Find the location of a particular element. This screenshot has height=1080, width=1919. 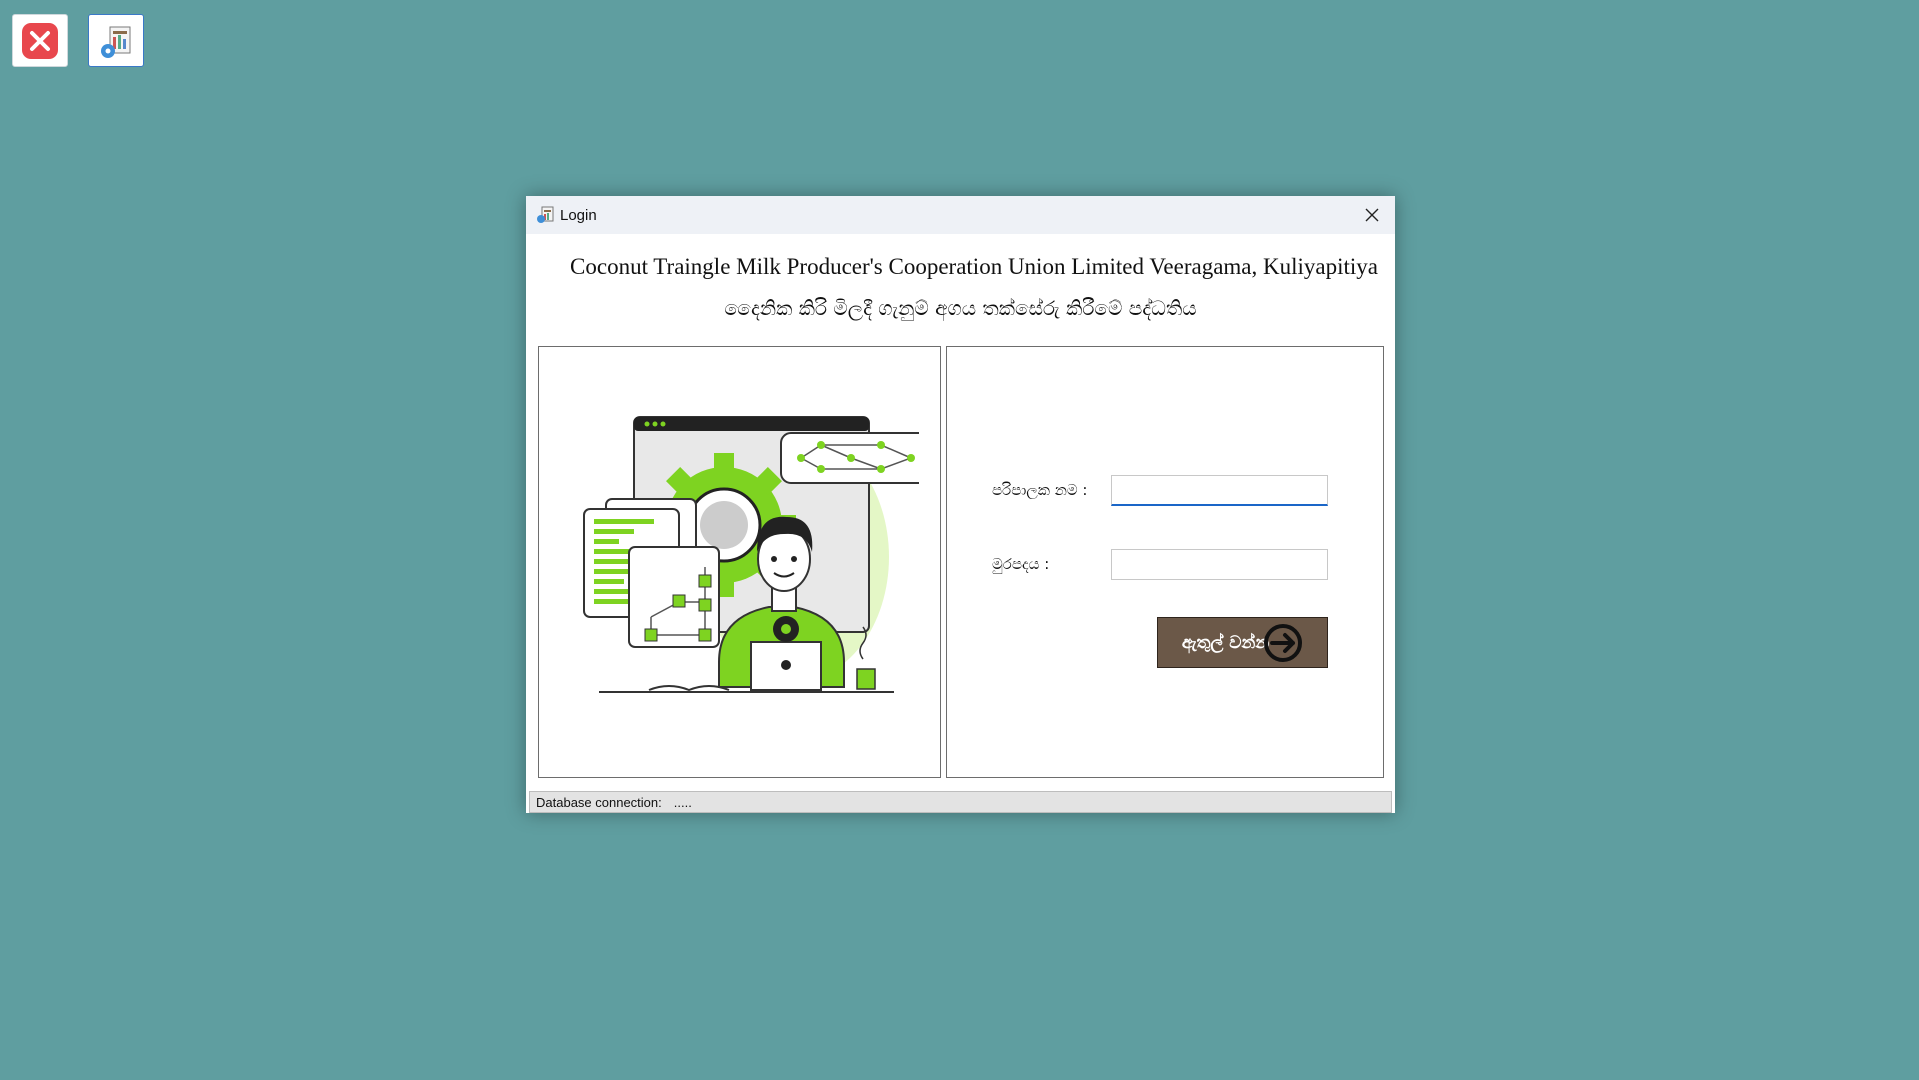

exit-button is located at coordinates (40, 40).